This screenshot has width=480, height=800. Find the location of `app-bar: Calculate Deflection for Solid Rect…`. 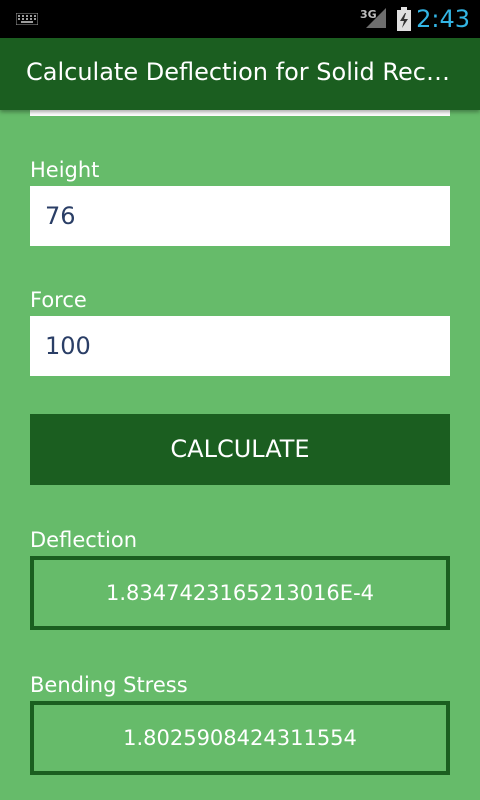

app-bar: Calculate Deflection for Solid Rect… is located at coordinates (240, 74).